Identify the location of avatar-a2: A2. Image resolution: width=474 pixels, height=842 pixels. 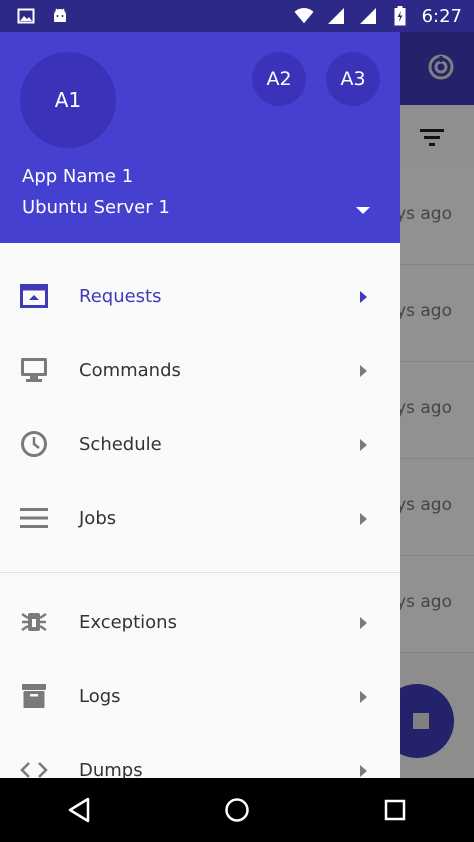
(279, 79).